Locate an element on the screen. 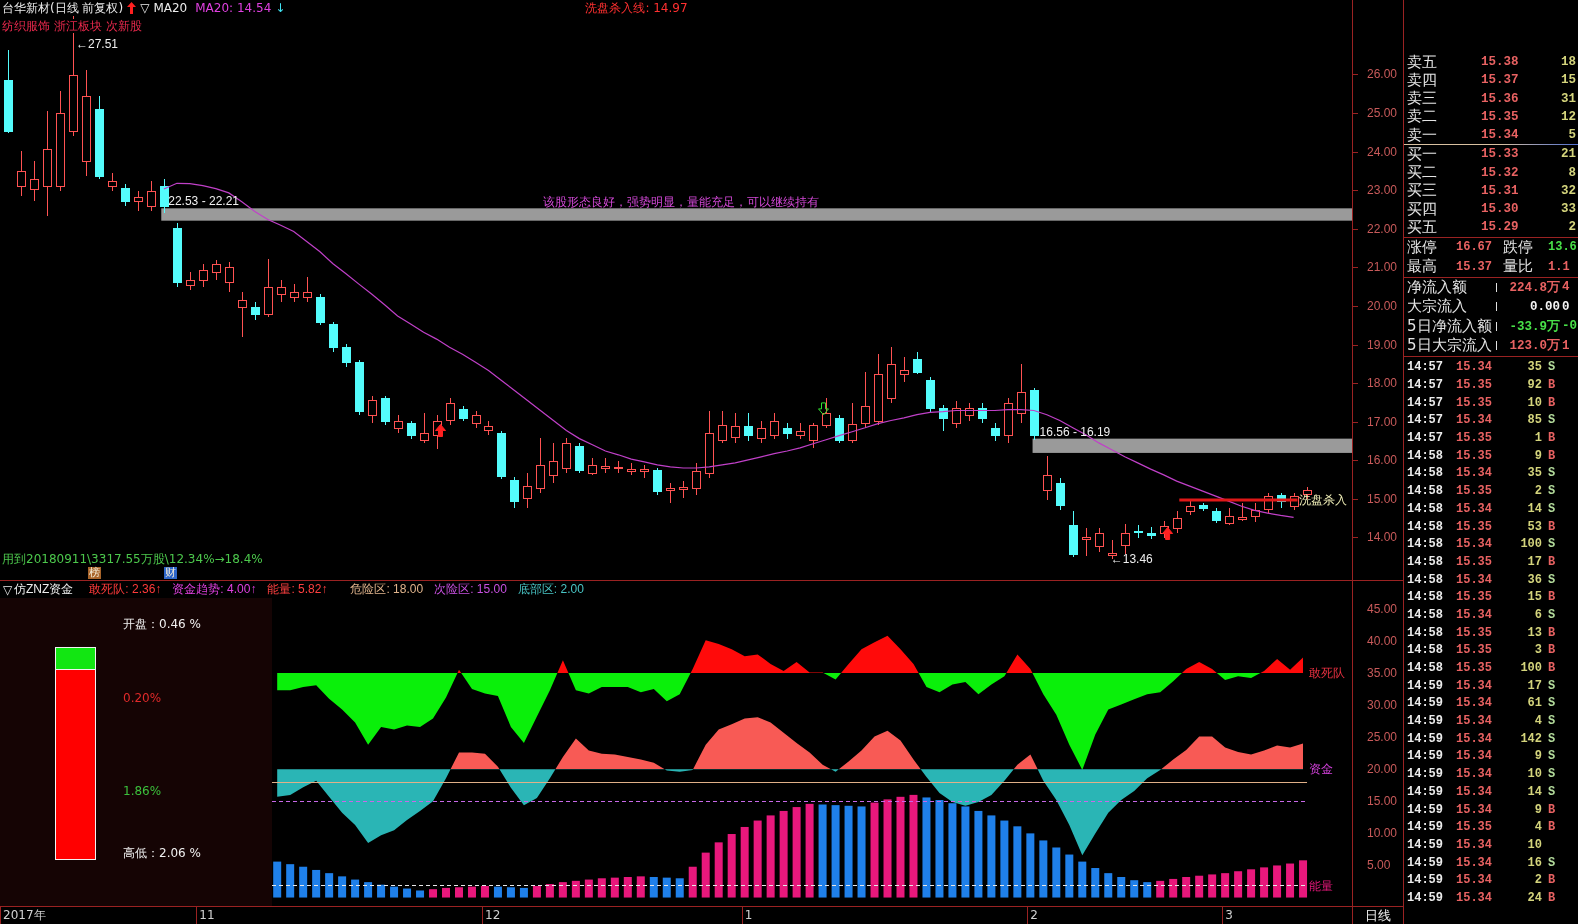  info-tag: 财 is located at coordinates (170, 573).